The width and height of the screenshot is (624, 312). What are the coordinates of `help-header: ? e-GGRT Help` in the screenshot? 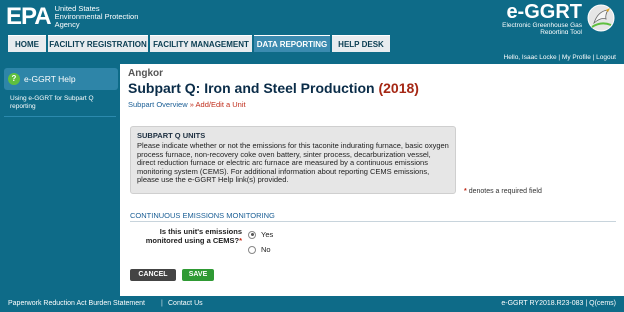 It's located at (61, 79).